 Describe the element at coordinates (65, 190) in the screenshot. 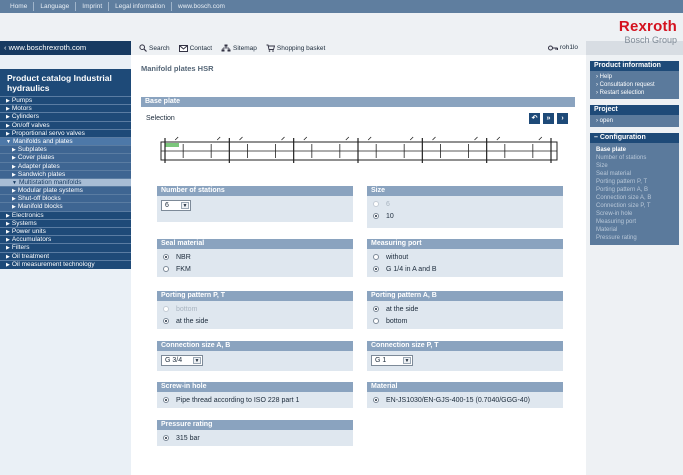

I see `nav-item-modular-plate-systems: ▶ Modular plate systems` at that location.